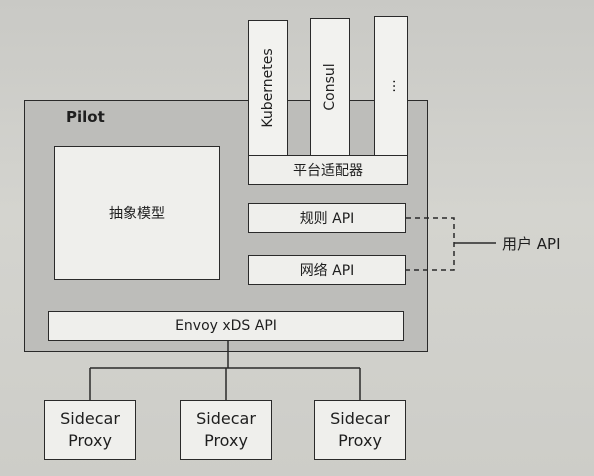  I want to click on user-api-label: 用户 API, so click(531, 244).